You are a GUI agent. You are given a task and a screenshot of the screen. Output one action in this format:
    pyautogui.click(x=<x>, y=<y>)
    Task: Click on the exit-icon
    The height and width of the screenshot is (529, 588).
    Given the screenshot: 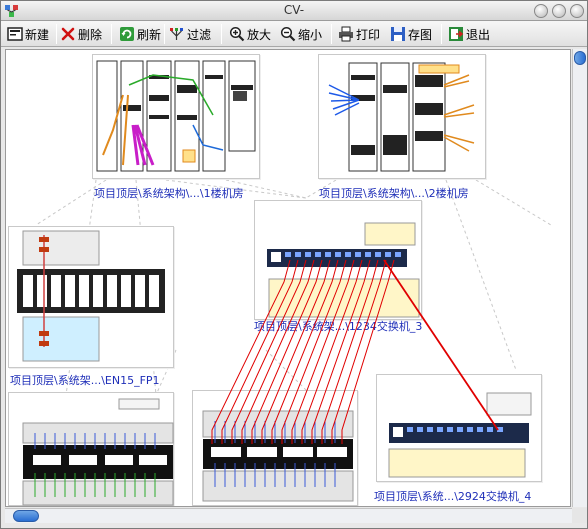 What is the action you would take?
    pyautogui.click(x=456, y=34)
    